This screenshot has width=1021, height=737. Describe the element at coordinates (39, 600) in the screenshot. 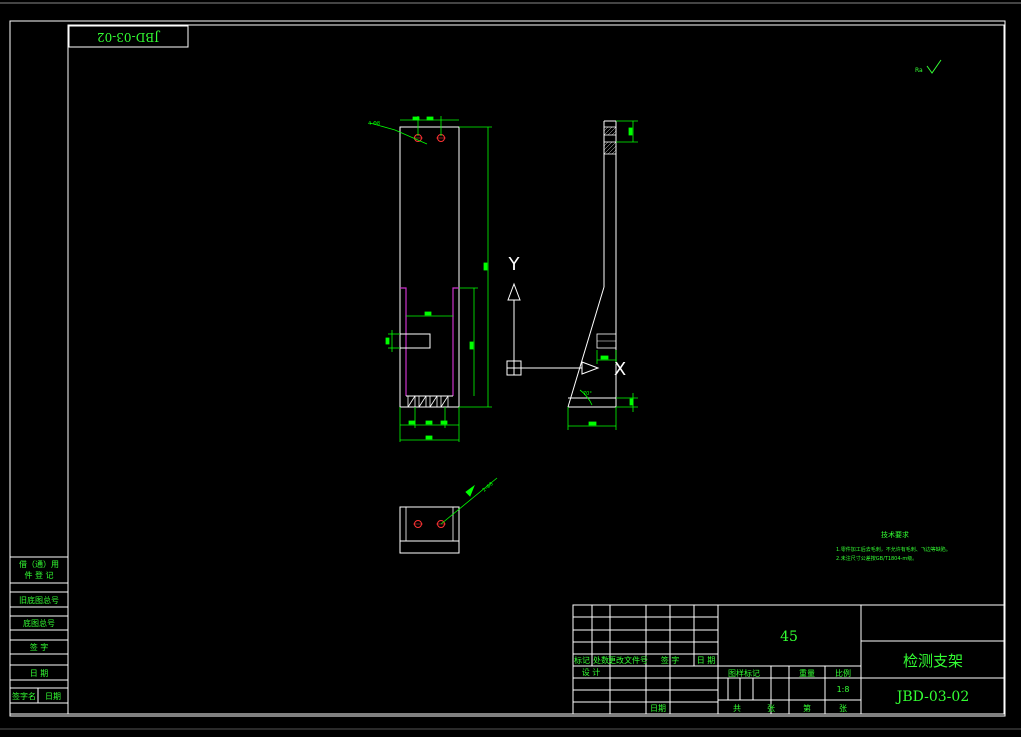

I see `left-label-3: 旧底图总号` at that location.